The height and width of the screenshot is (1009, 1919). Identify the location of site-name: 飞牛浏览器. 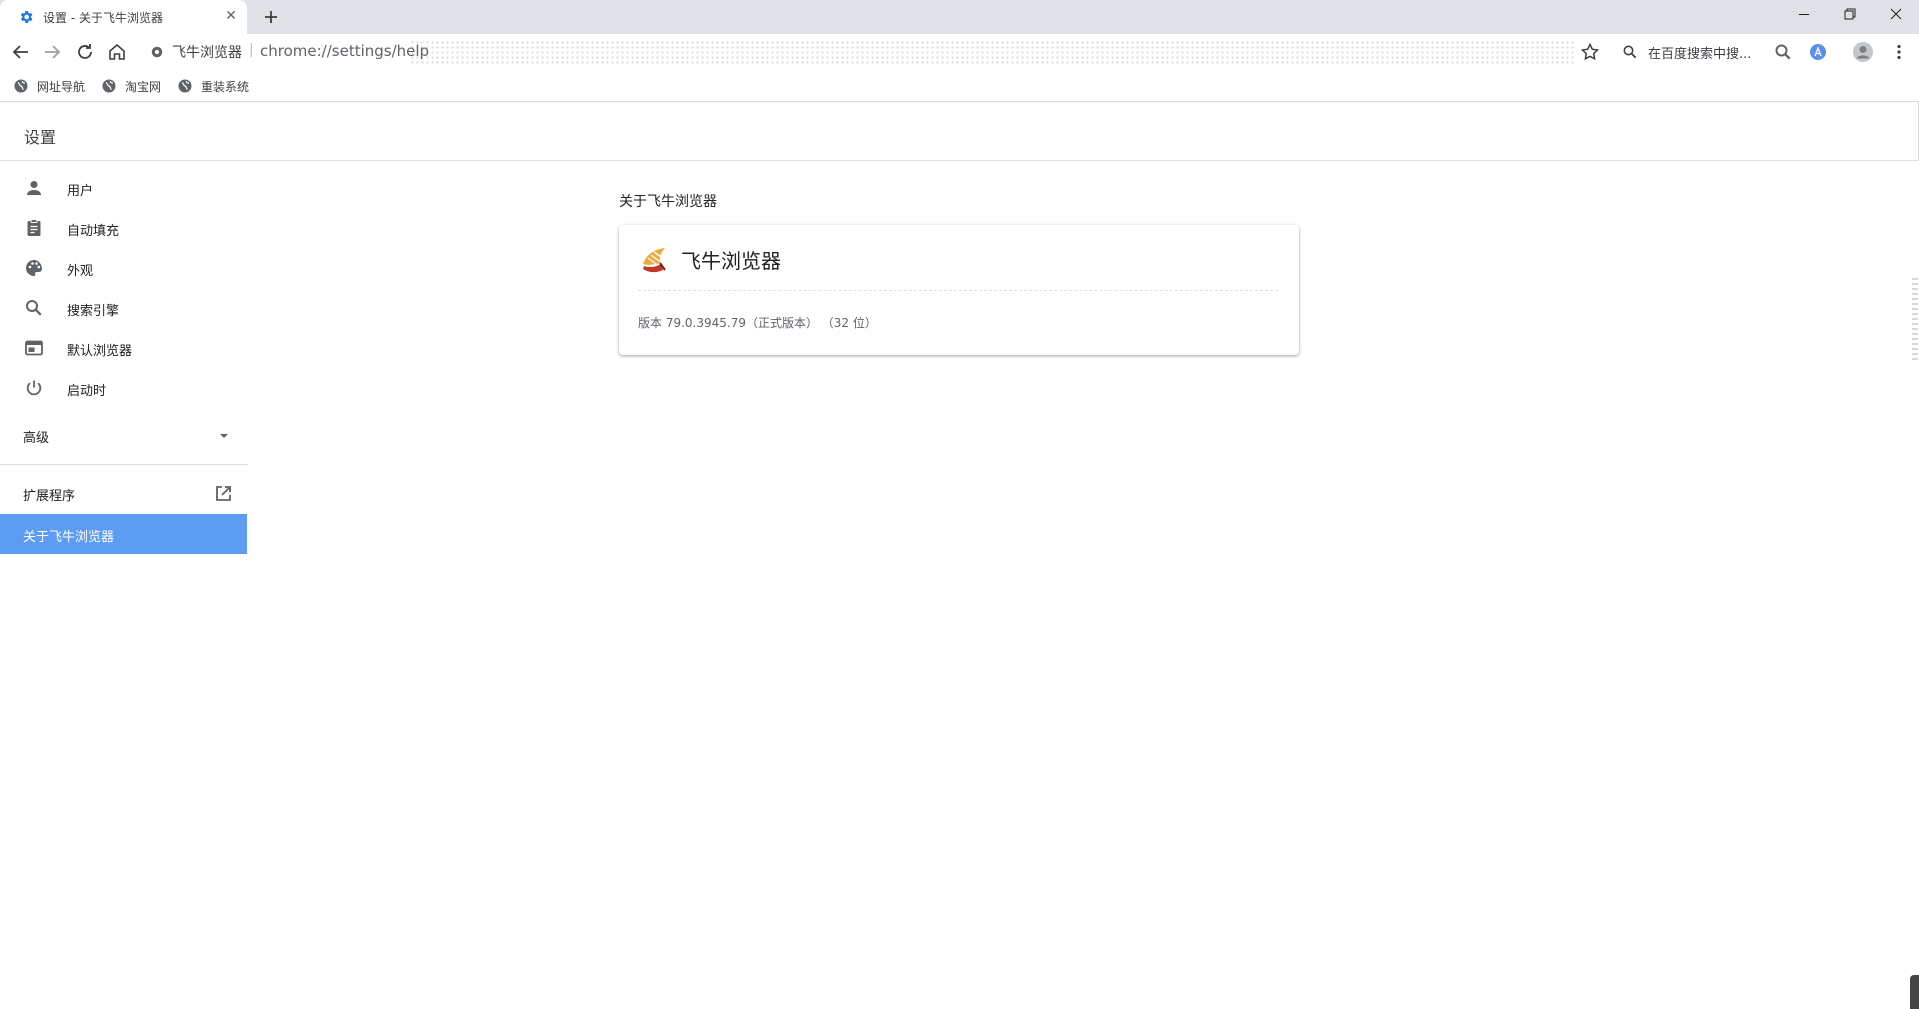
(207, 53).